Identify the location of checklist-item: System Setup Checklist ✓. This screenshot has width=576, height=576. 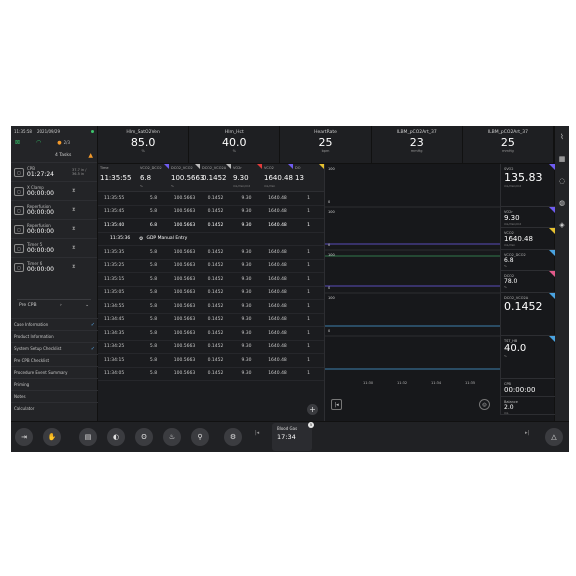
(54, 348).